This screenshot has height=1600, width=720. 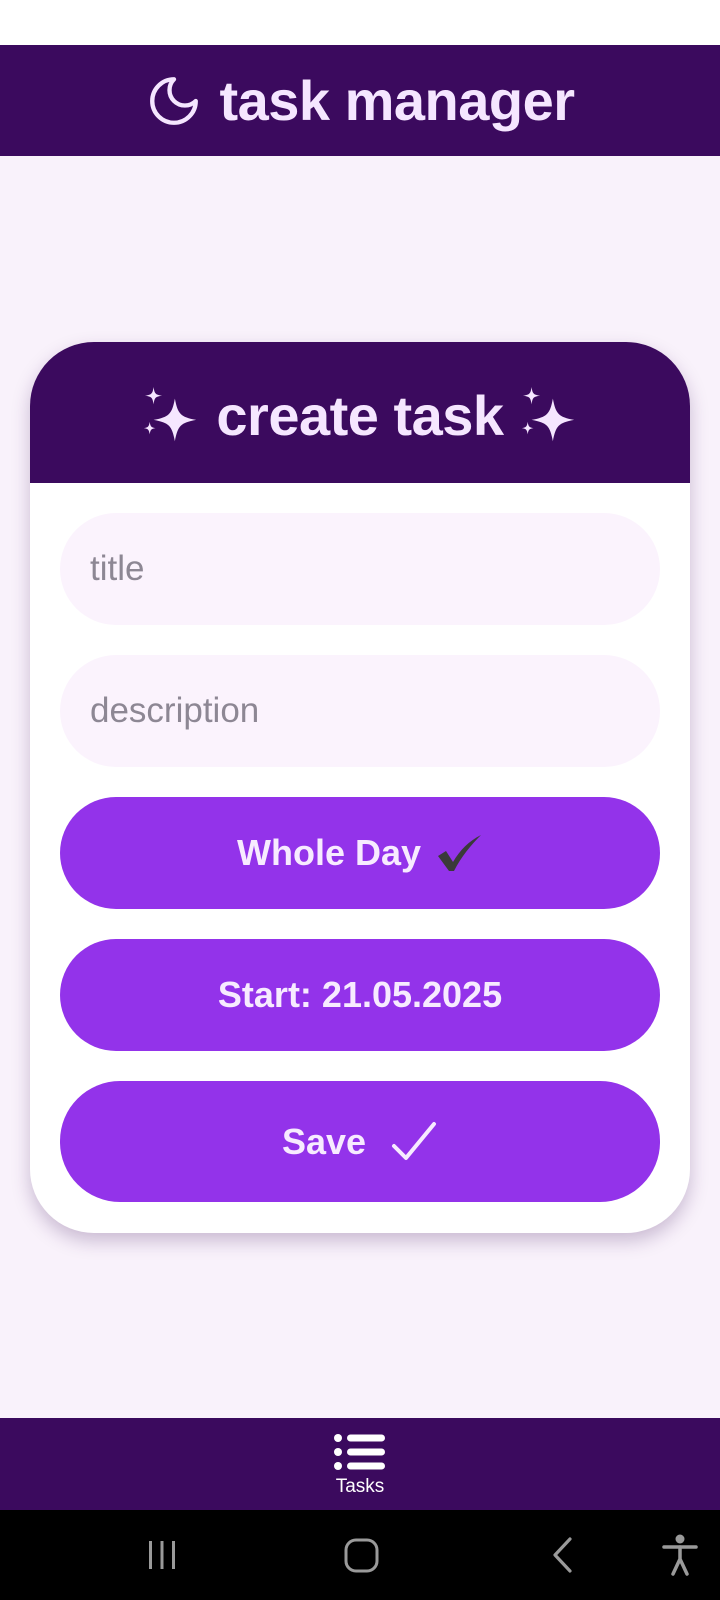 I want to click on system-nav-bar, so click(x=360, y=1555).